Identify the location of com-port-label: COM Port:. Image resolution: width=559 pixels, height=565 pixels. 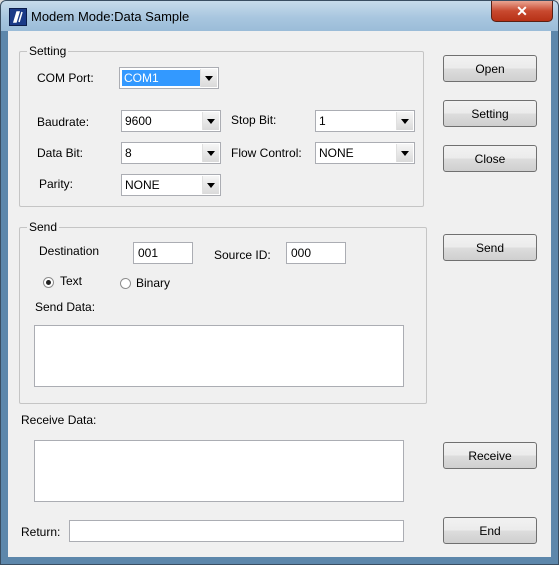
(65, 78).